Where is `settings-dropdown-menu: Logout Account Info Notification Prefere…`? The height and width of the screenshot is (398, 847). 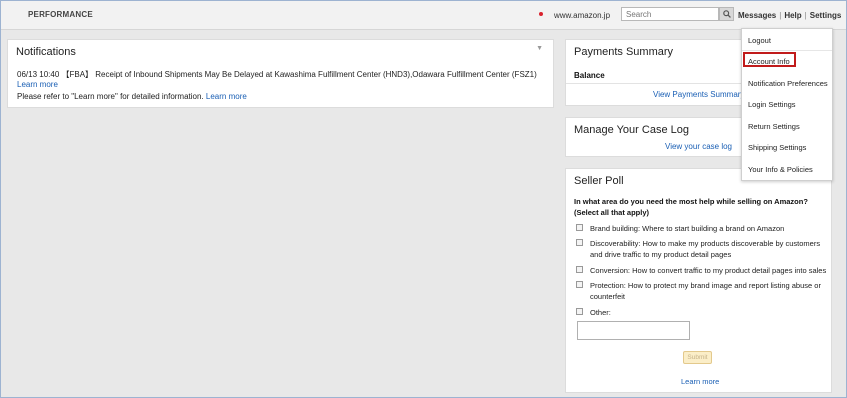
settings-dropdown-menu: Logout Account Info Notification Prefere… is located at coordinates (787, 104).